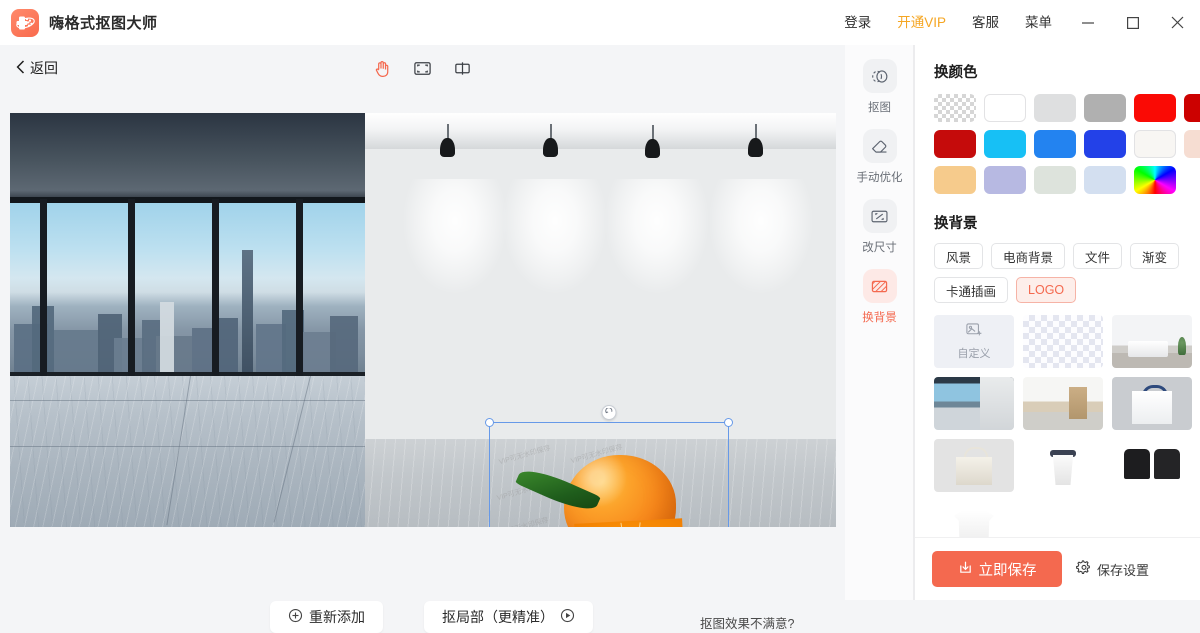  Describe the element at coordinates (728, 422) in the screenshot. I see `resize-handle-top-right` at that location.